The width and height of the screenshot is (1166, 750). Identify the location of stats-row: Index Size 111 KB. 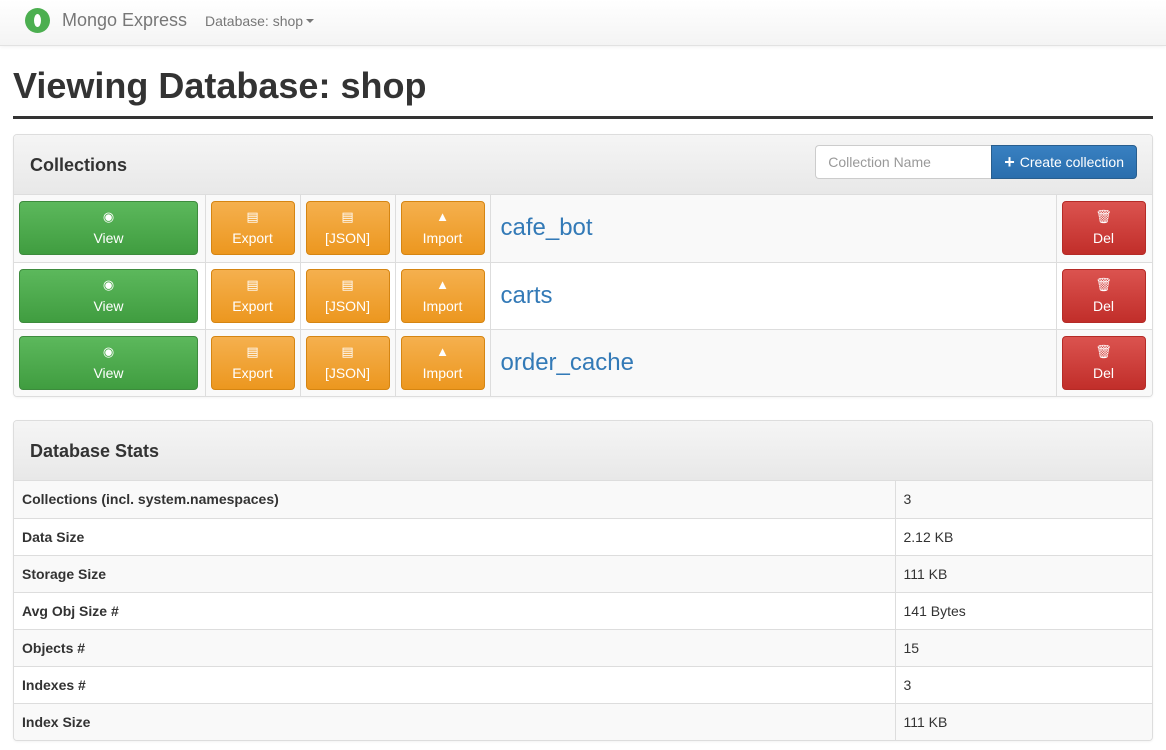
(583, 721).